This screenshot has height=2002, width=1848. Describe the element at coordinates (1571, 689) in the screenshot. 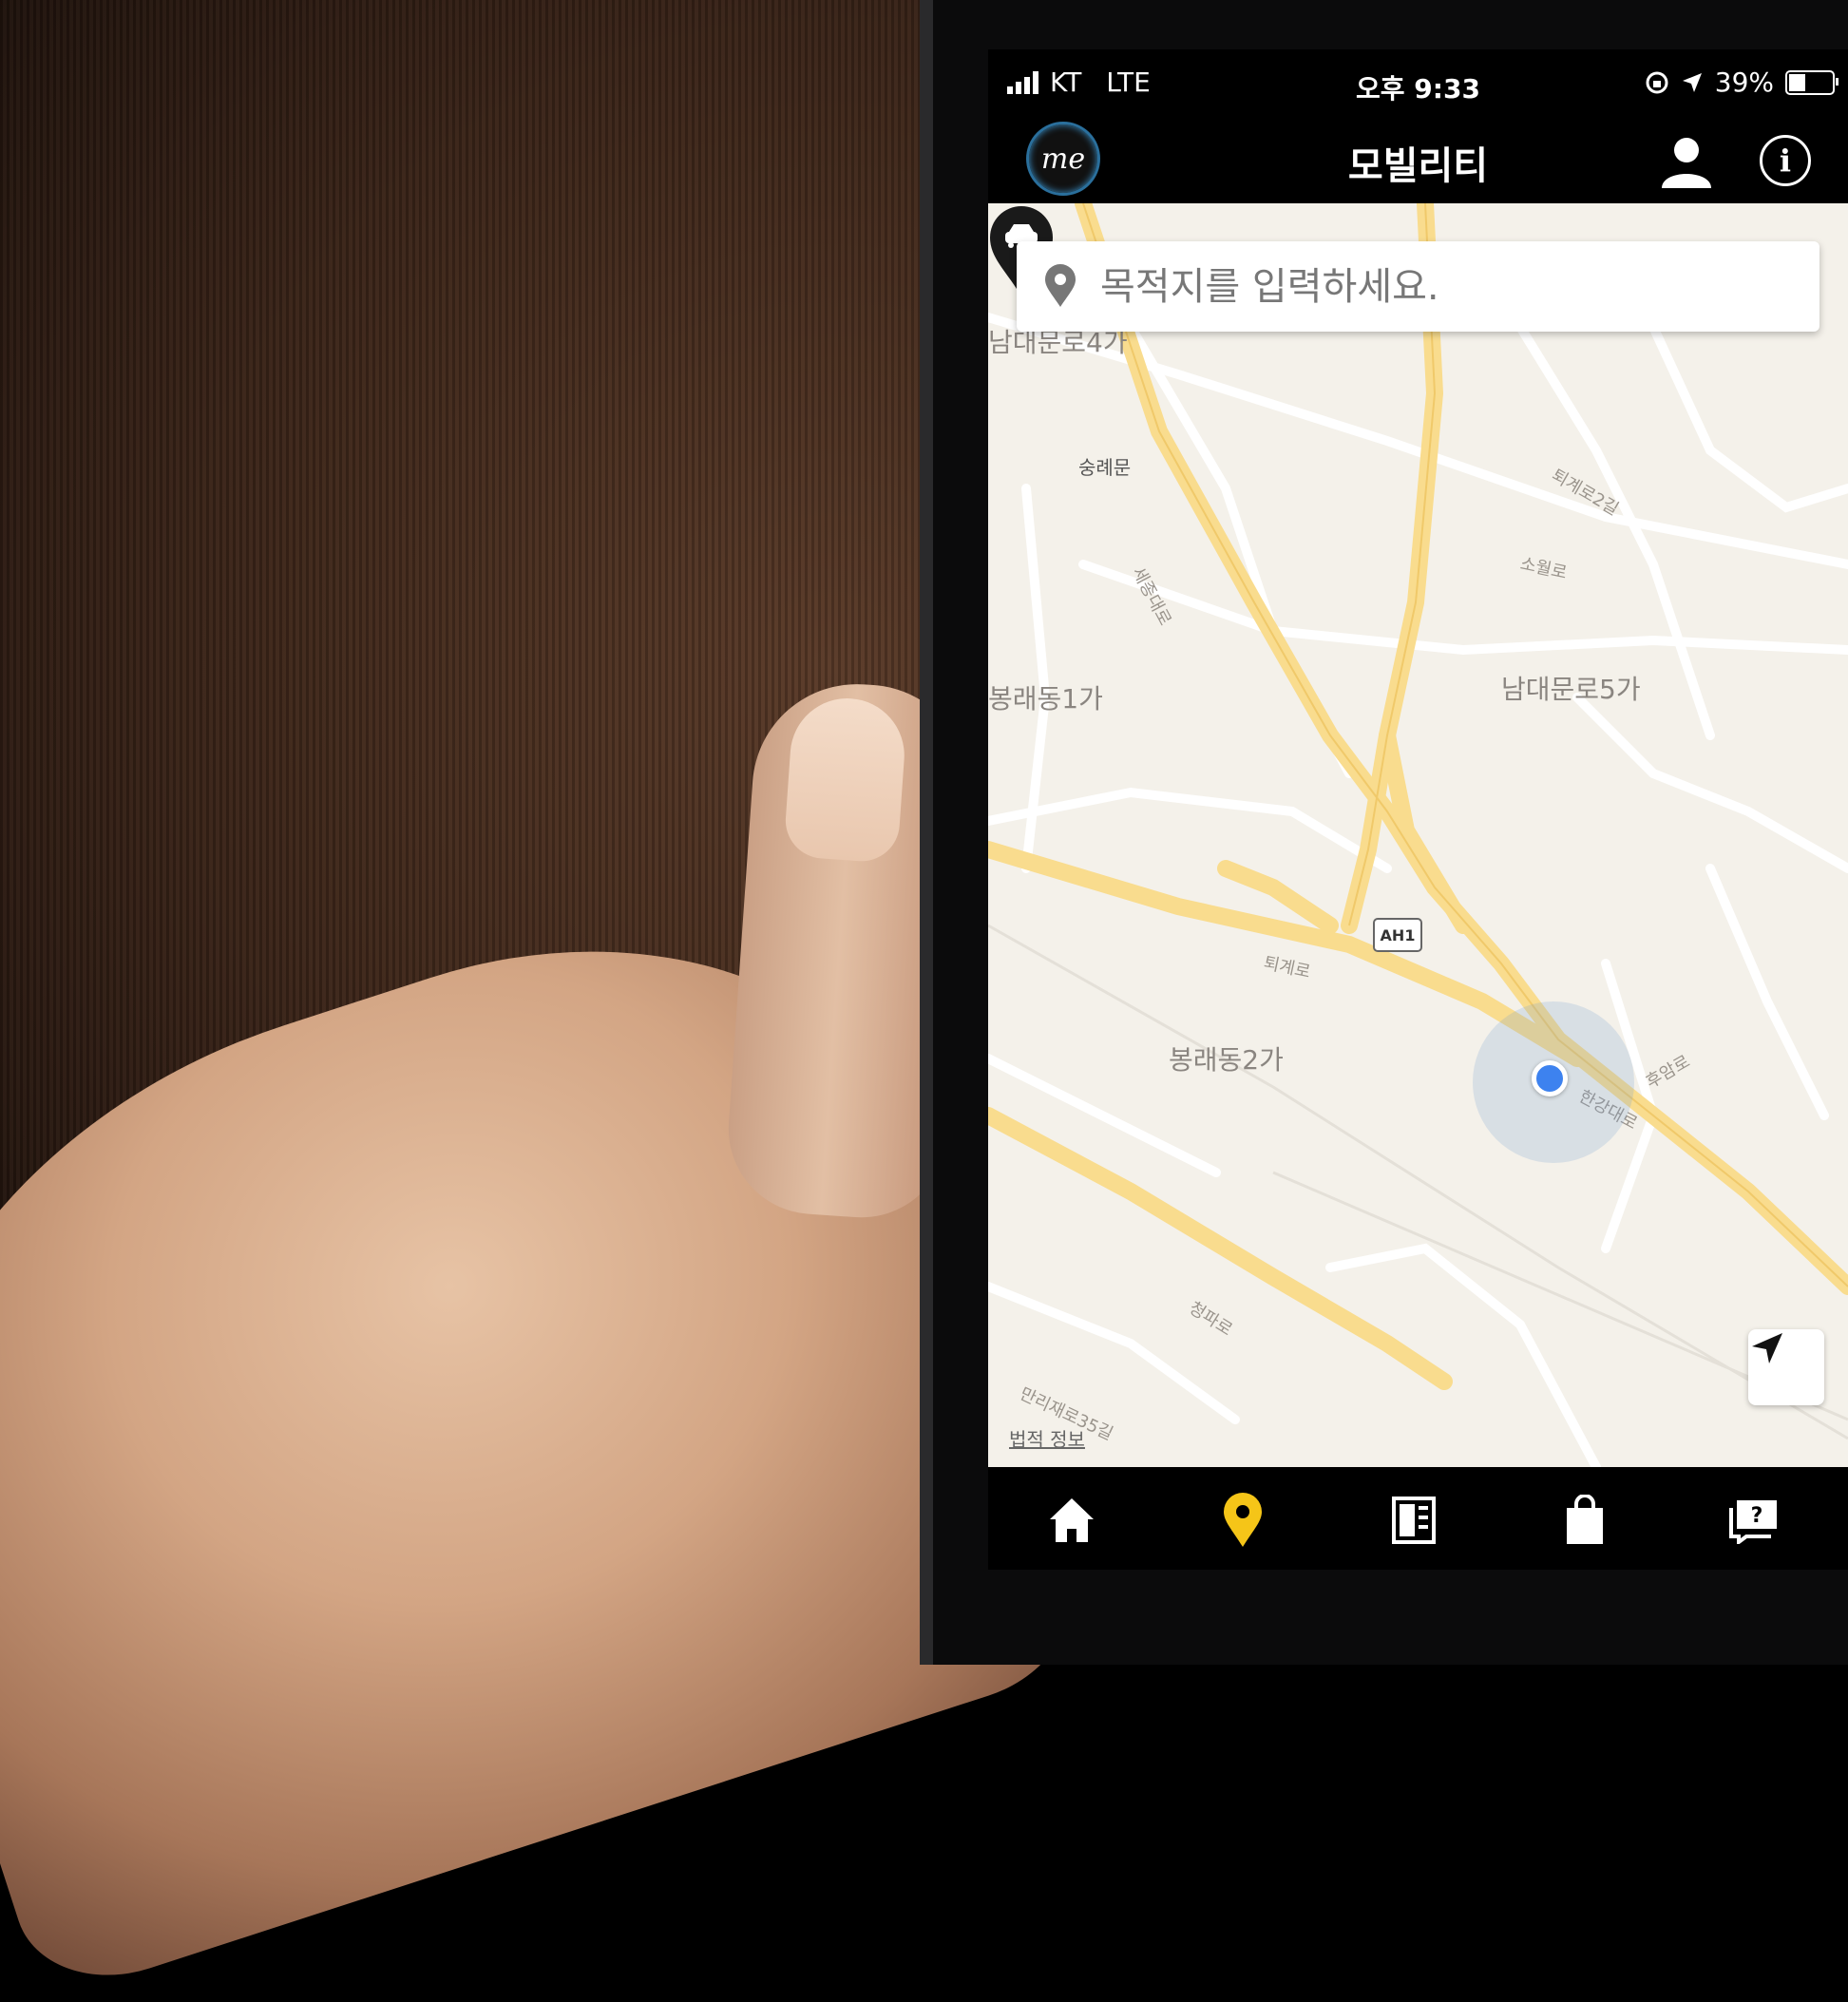

I see `map-label-district: 남대문로5가` at that location.